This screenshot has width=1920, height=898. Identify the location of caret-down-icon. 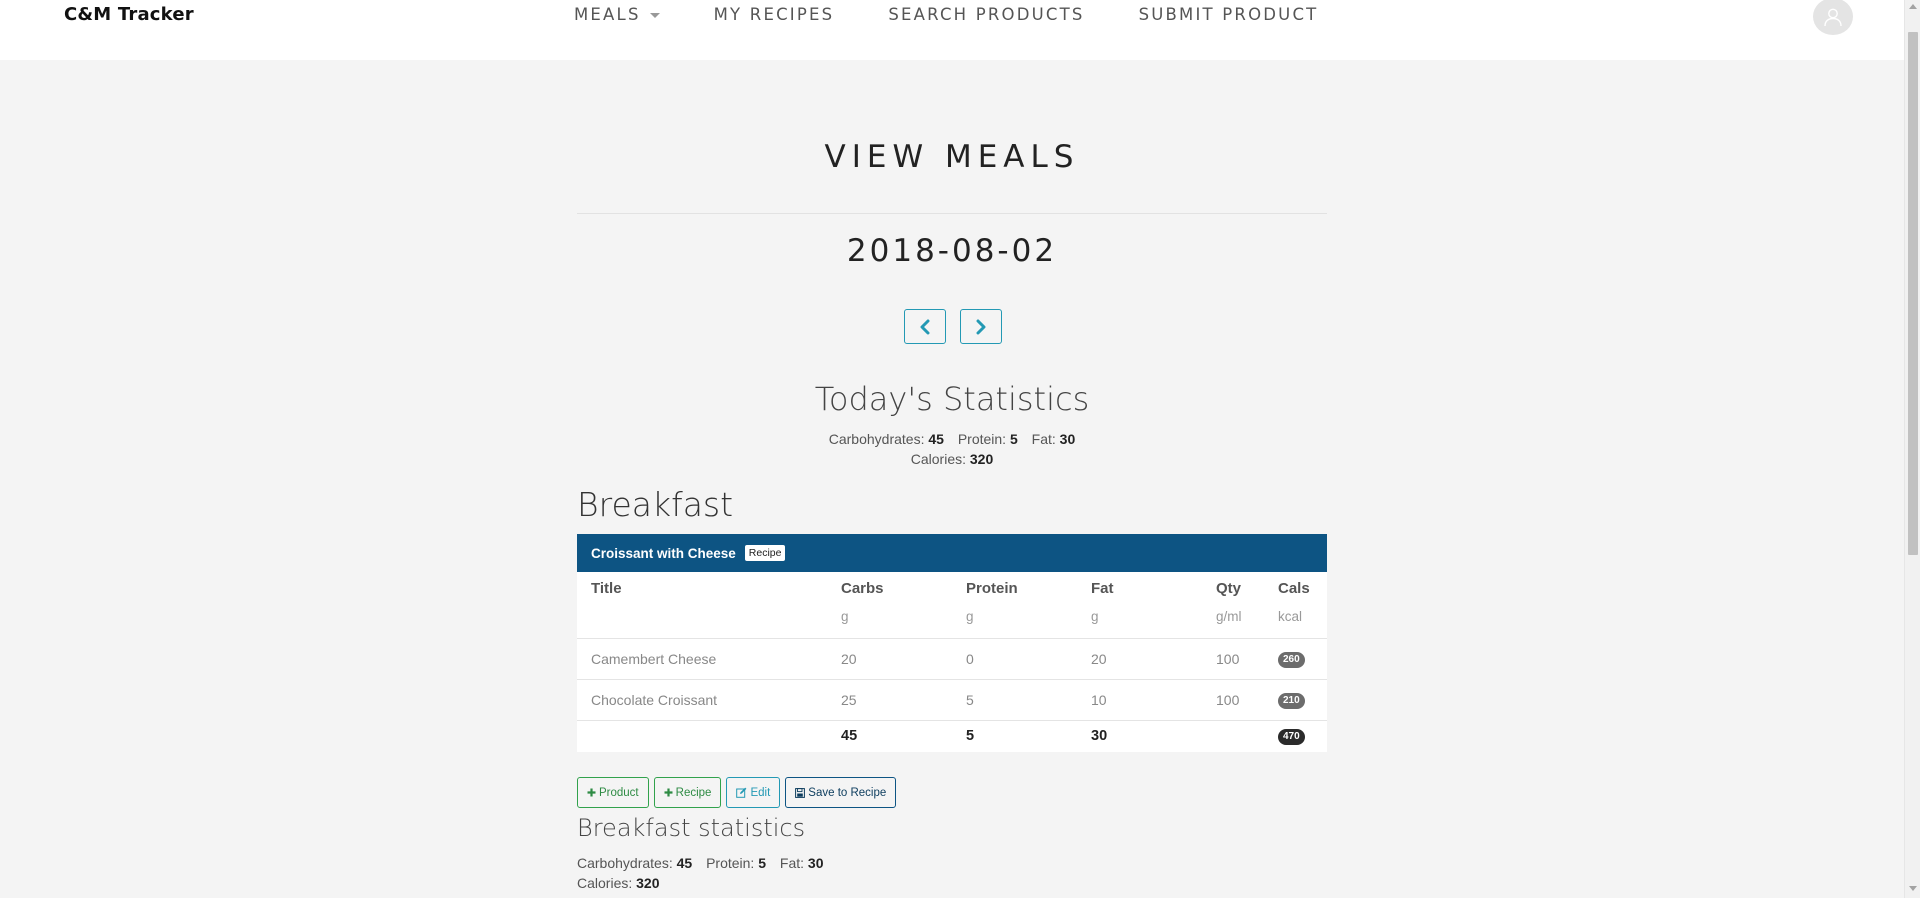
(654, 15).